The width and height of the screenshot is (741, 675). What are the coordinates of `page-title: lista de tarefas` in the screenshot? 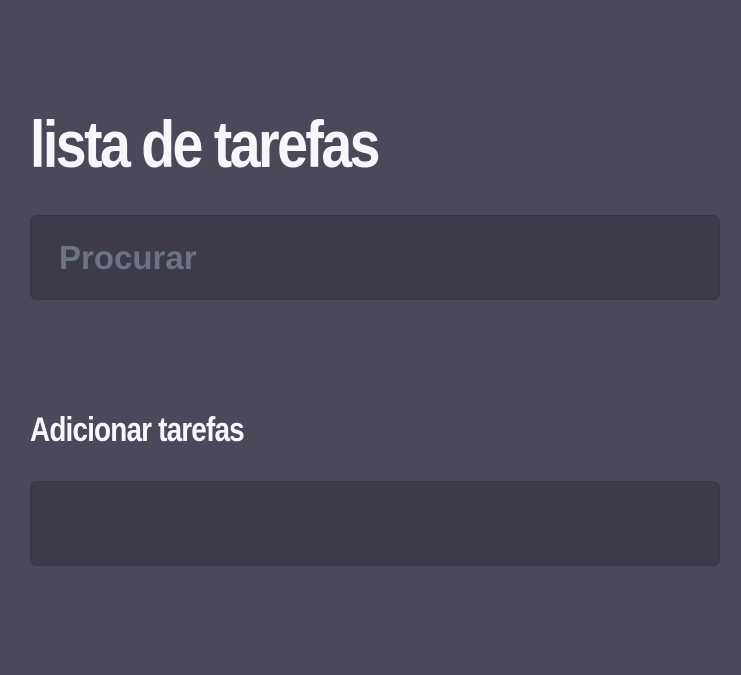 It's located at (205, 144).